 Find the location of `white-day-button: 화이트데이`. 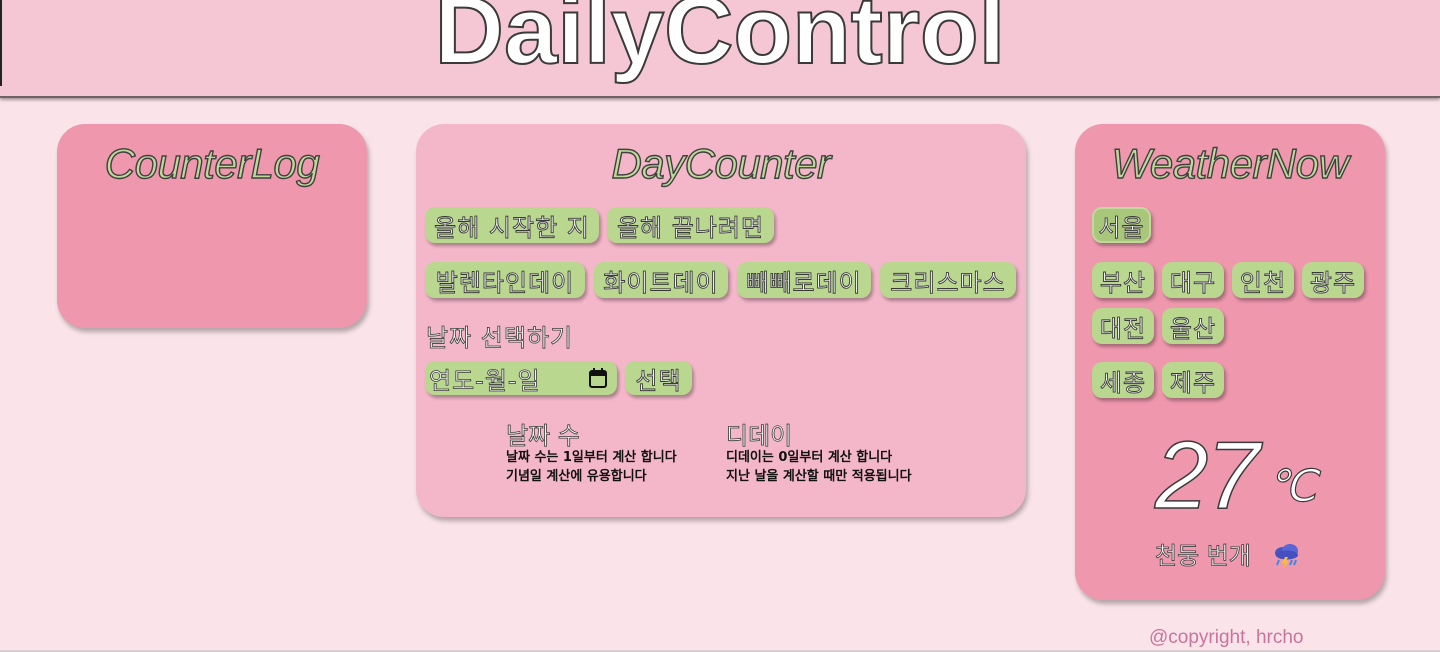

white-day-button: 화이트데이 is located at coordinates (661, 280).